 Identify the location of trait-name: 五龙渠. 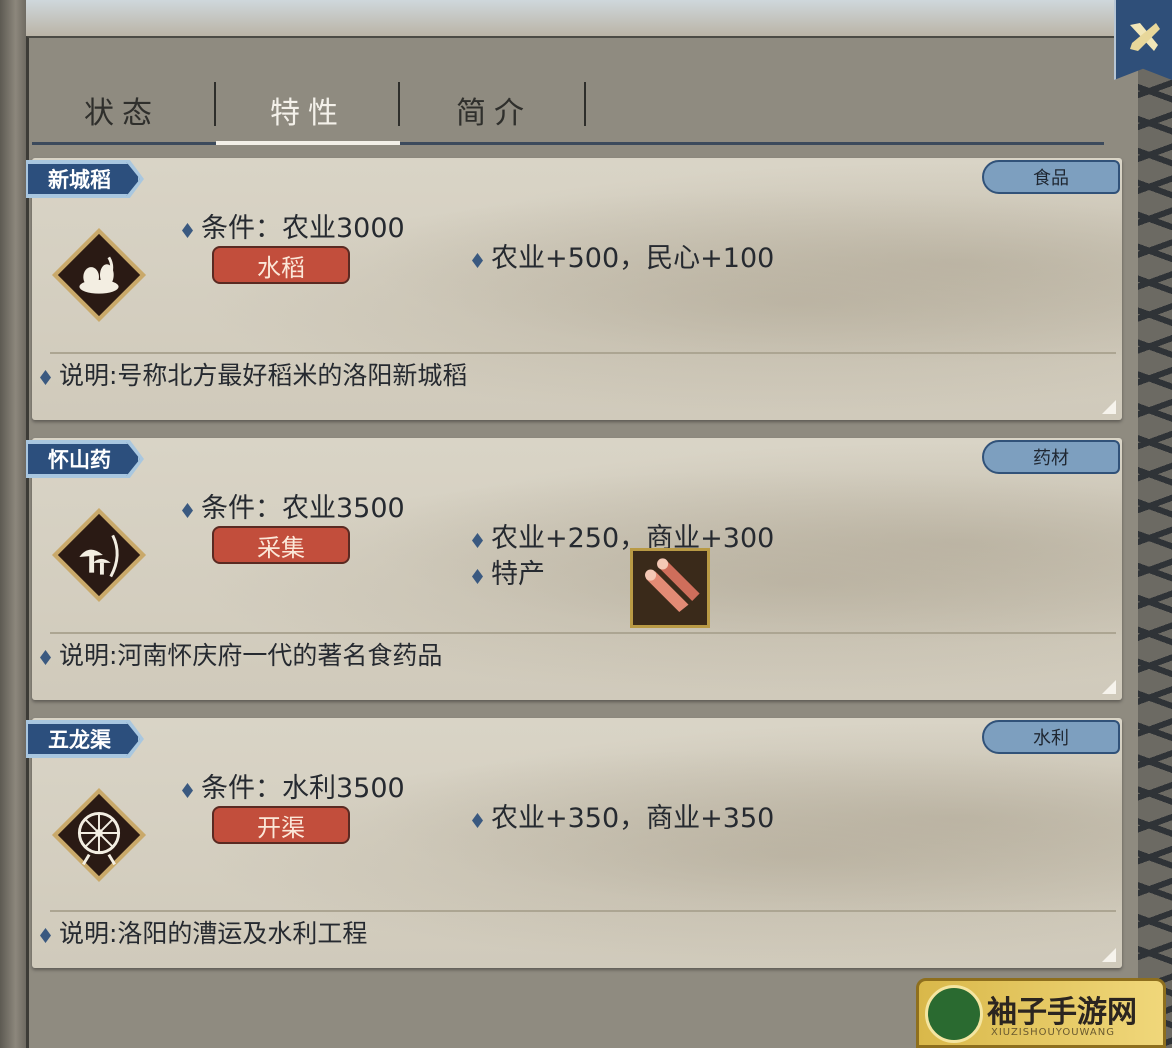
(83, 739).